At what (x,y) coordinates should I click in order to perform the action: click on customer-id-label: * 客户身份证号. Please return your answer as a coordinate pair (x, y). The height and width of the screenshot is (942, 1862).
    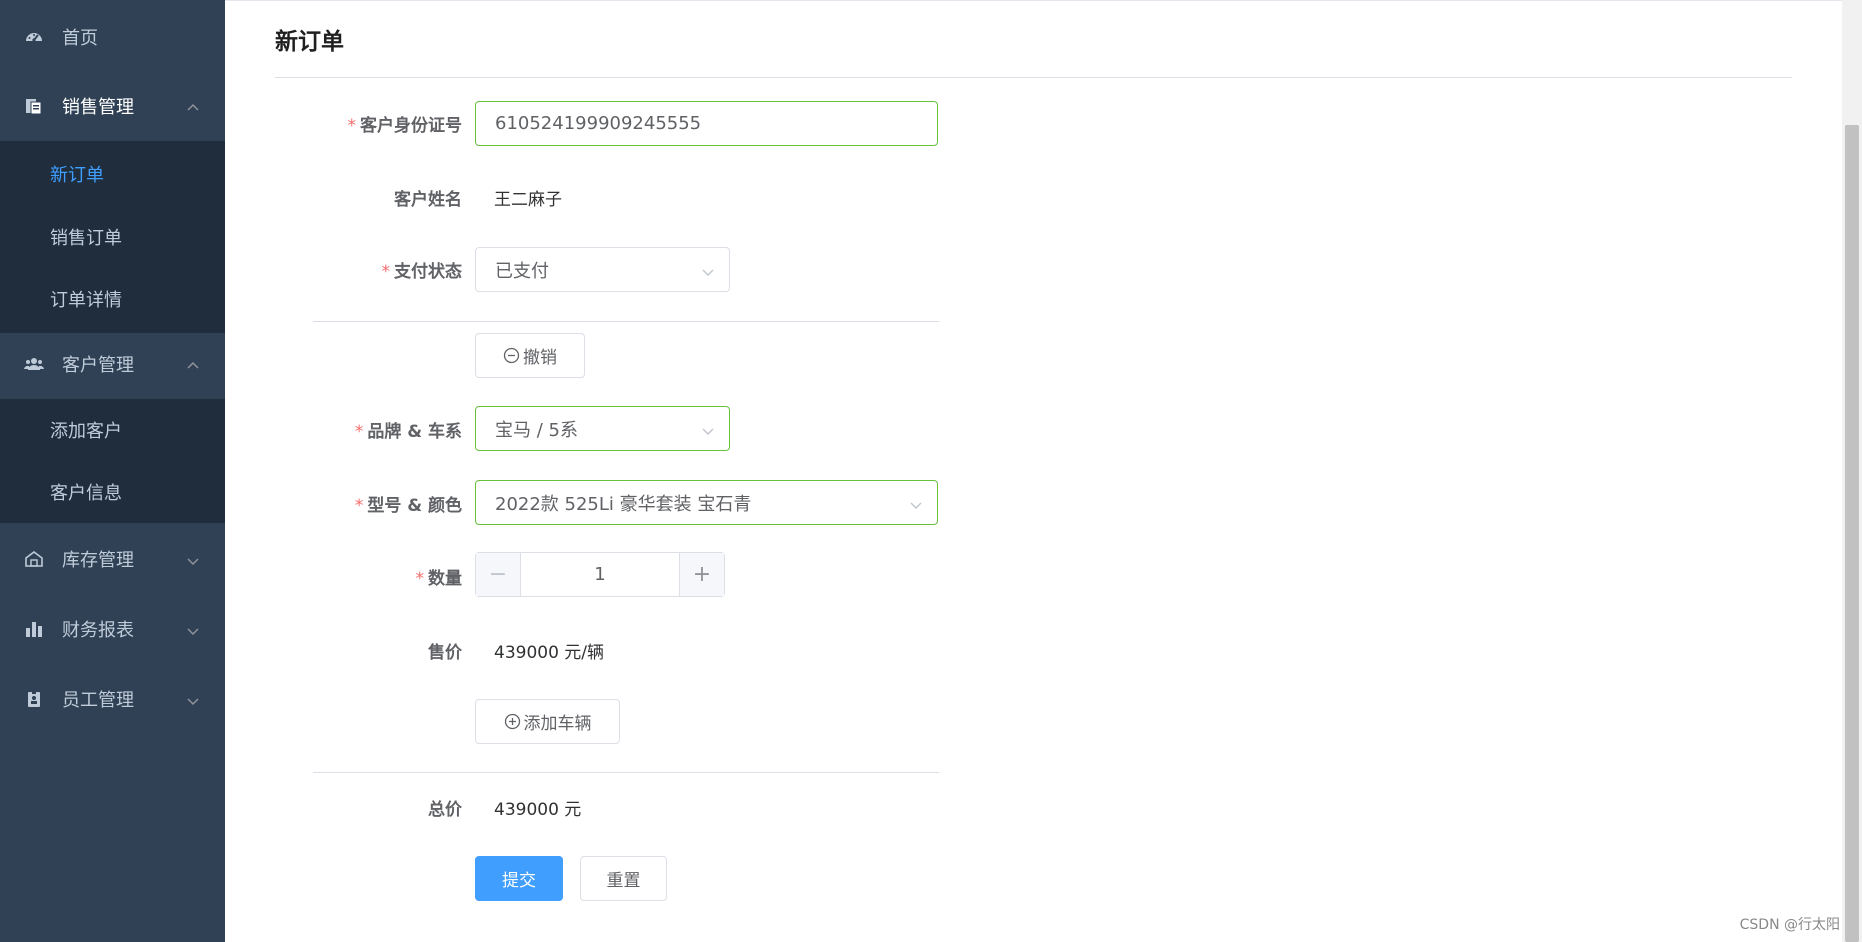
    Looking at the image, I should click on (362, 123).